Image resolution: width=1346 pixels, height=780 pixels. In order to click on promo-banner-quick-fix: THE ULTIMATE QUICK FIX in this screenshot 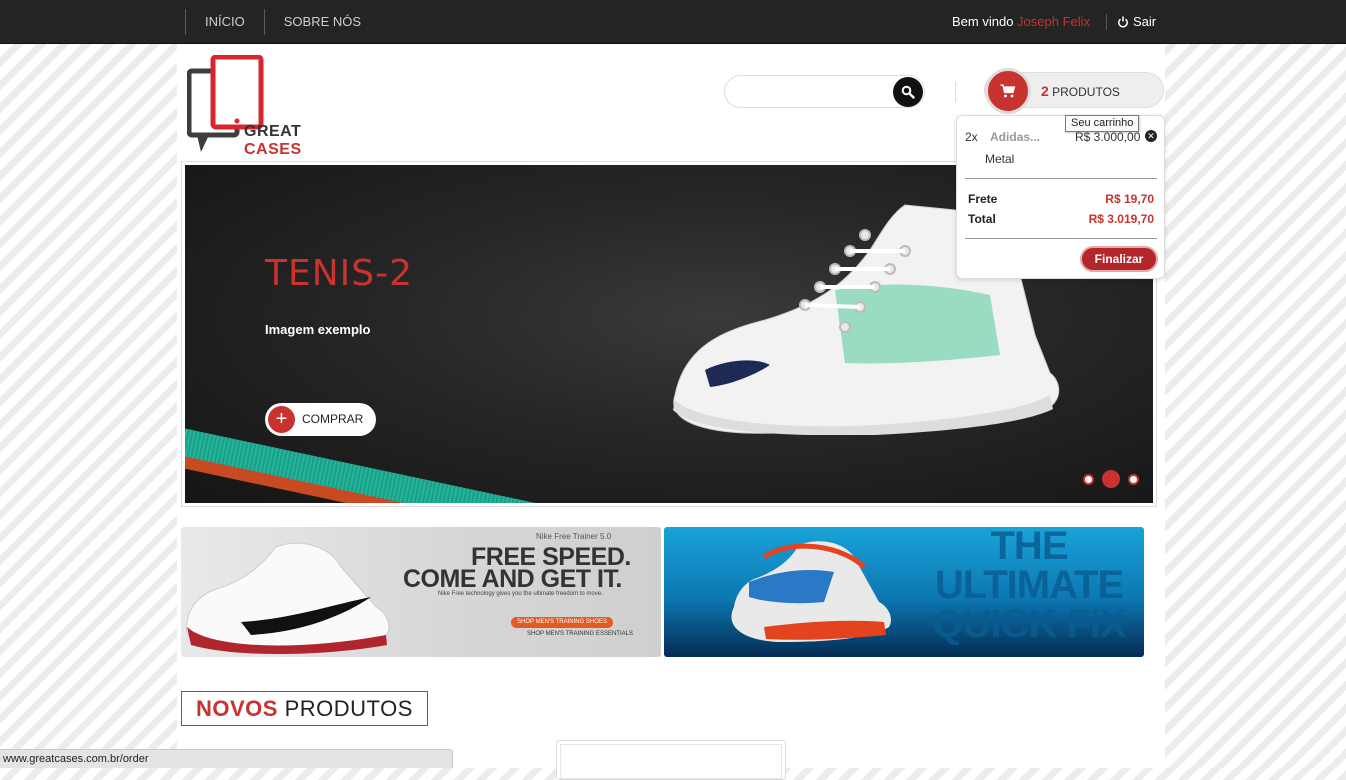, I will do `click(904, 592)`.